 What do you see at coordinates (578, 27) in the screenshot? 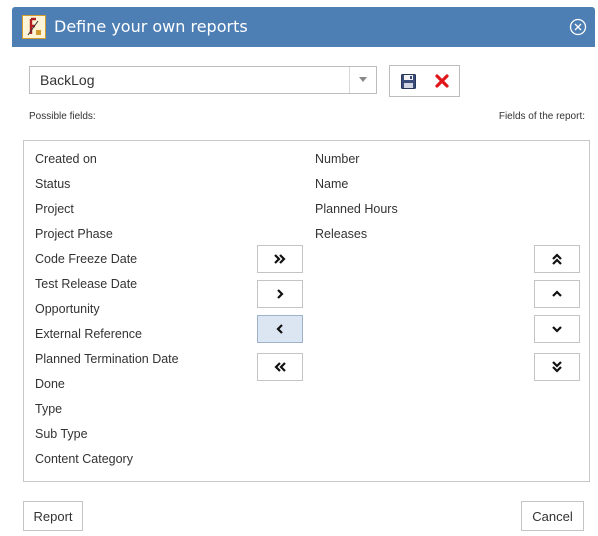
I see `close-icon` at bounding box center [578, 27].